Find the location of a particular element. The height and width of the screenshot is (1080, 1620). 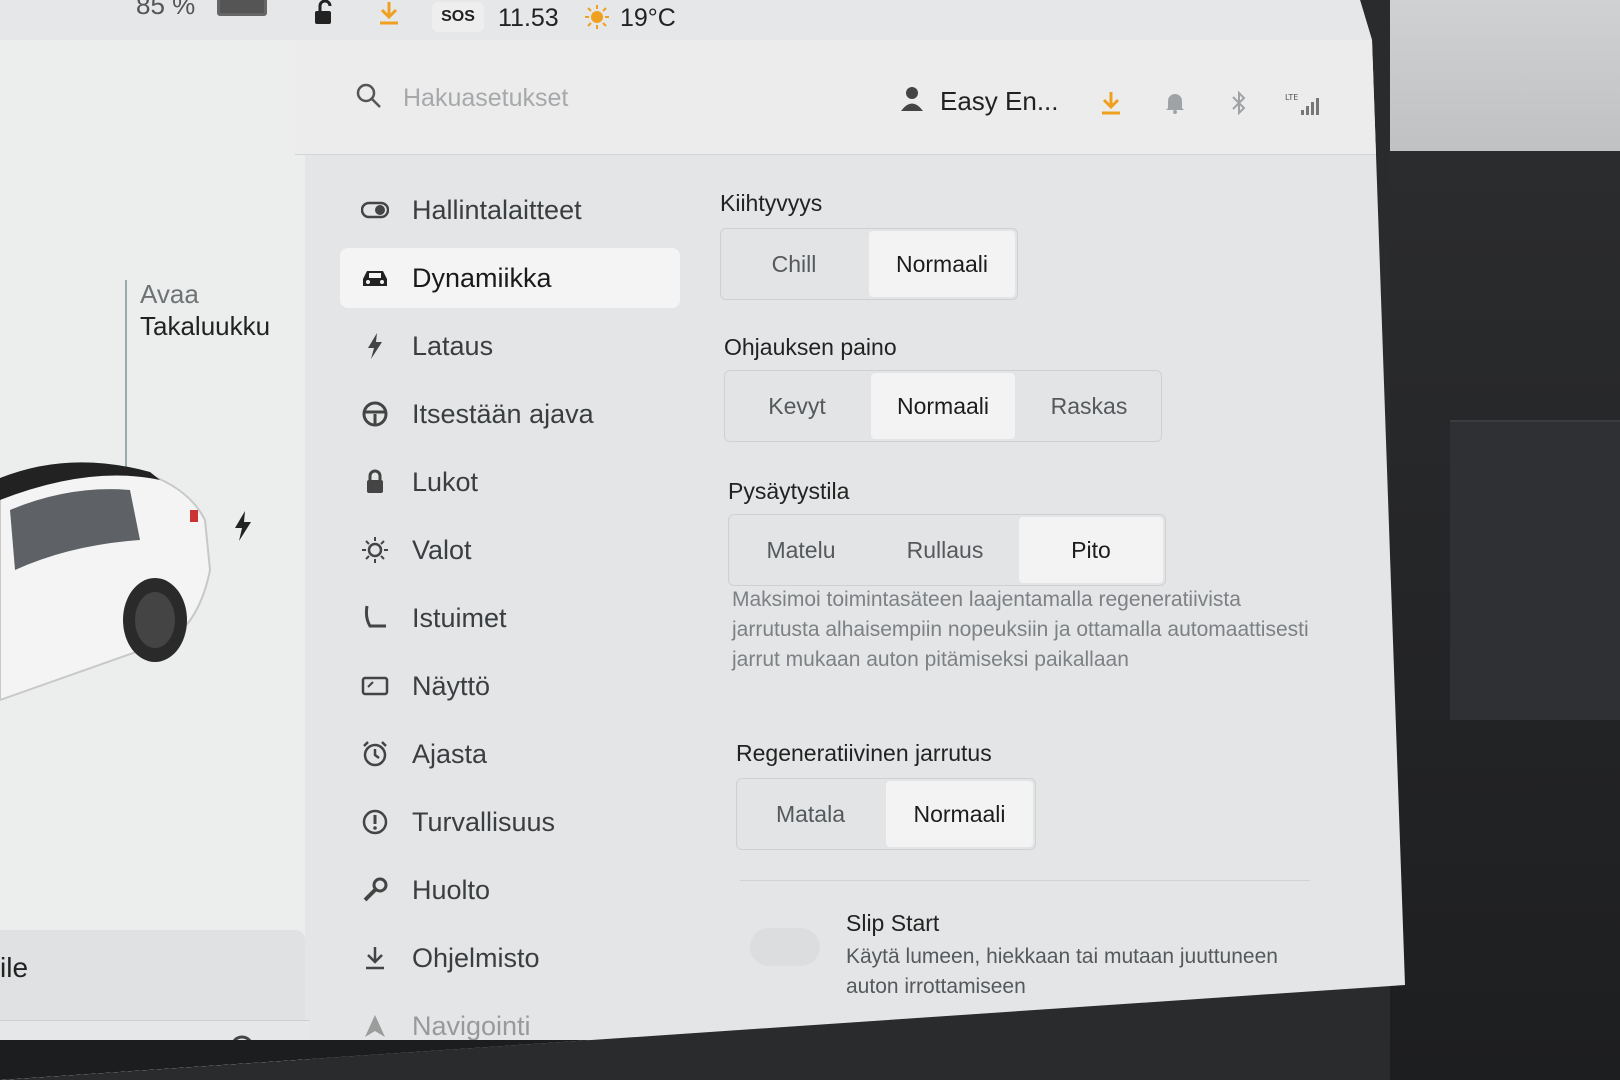

regen-option-normal: Normaali is located at coordinates (959, 814).